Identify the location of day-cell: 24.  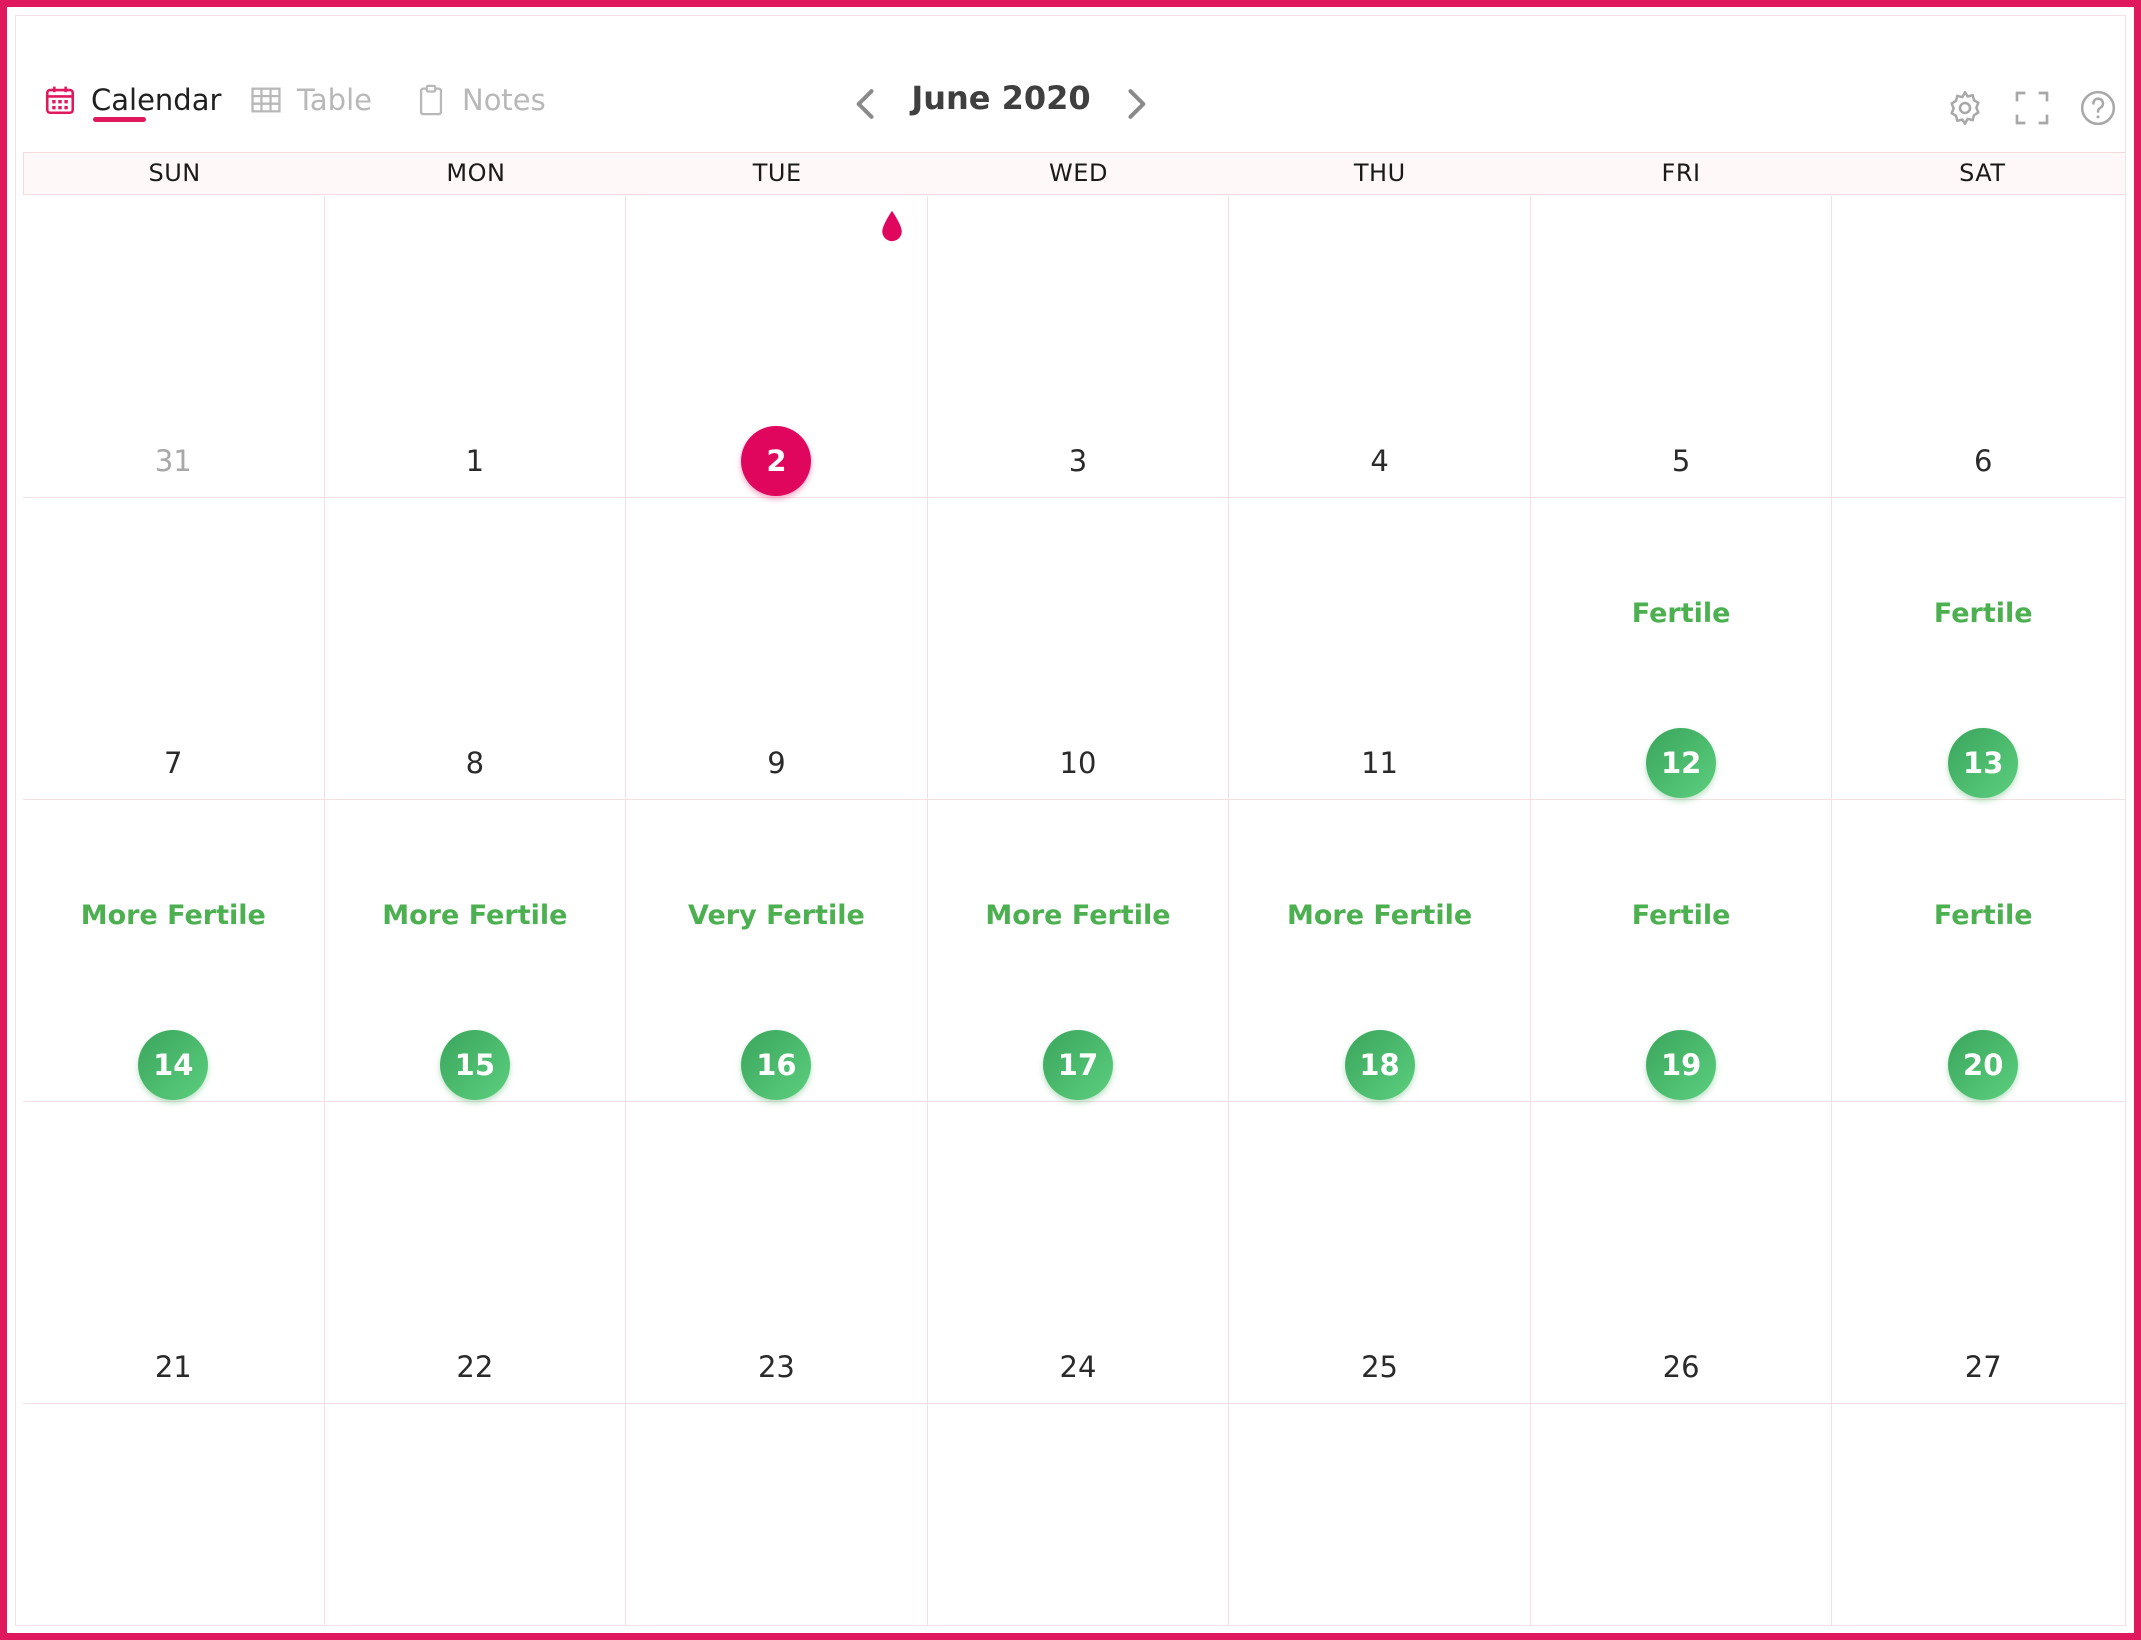
(1078, 1253).